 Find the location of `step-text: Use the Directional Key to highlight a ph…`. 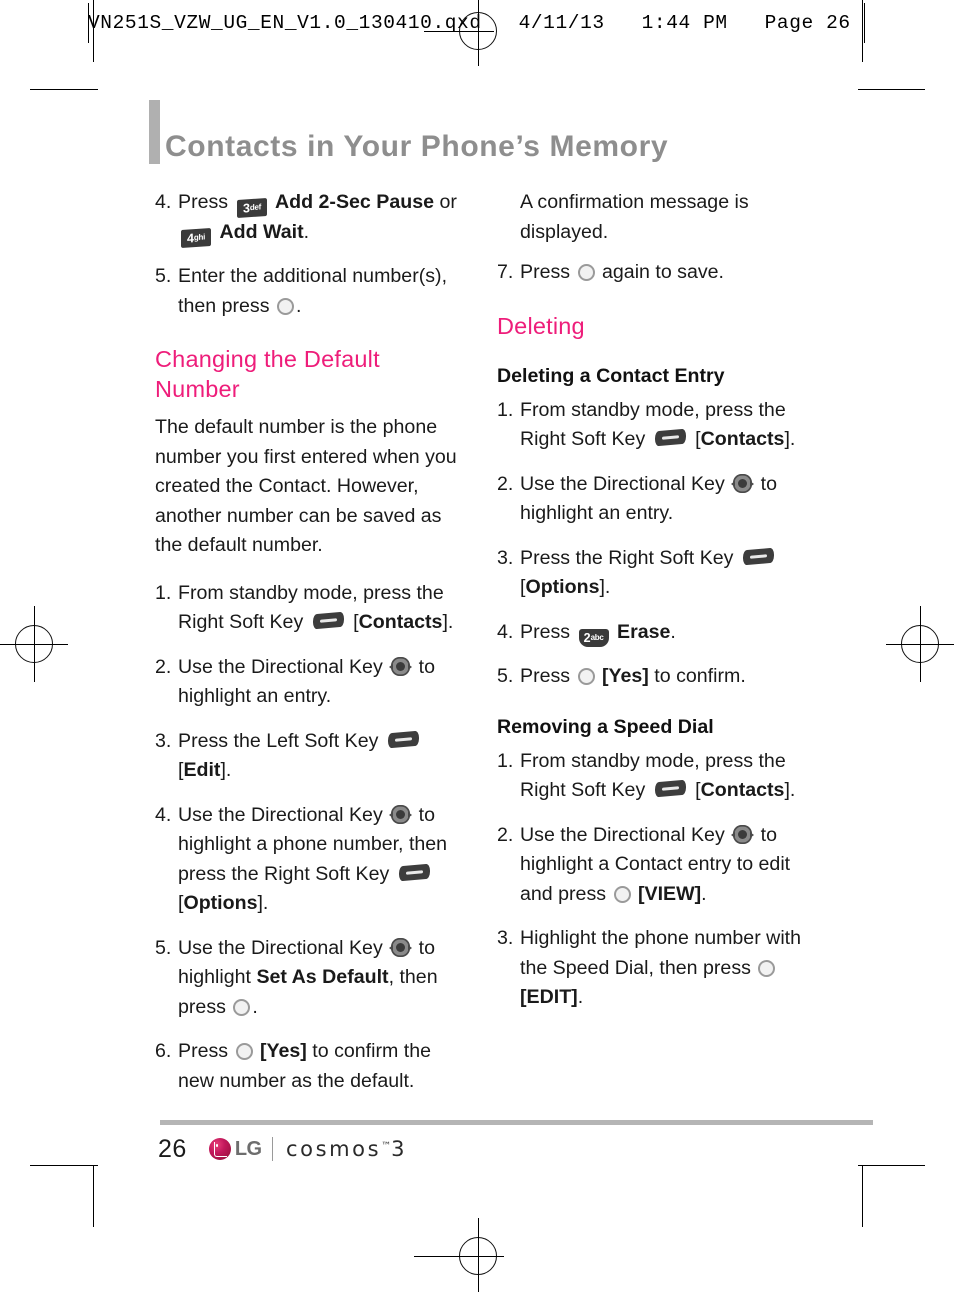

step-text: Use the Directional Key to highlight a ph… is located at coordinates (321, 860).